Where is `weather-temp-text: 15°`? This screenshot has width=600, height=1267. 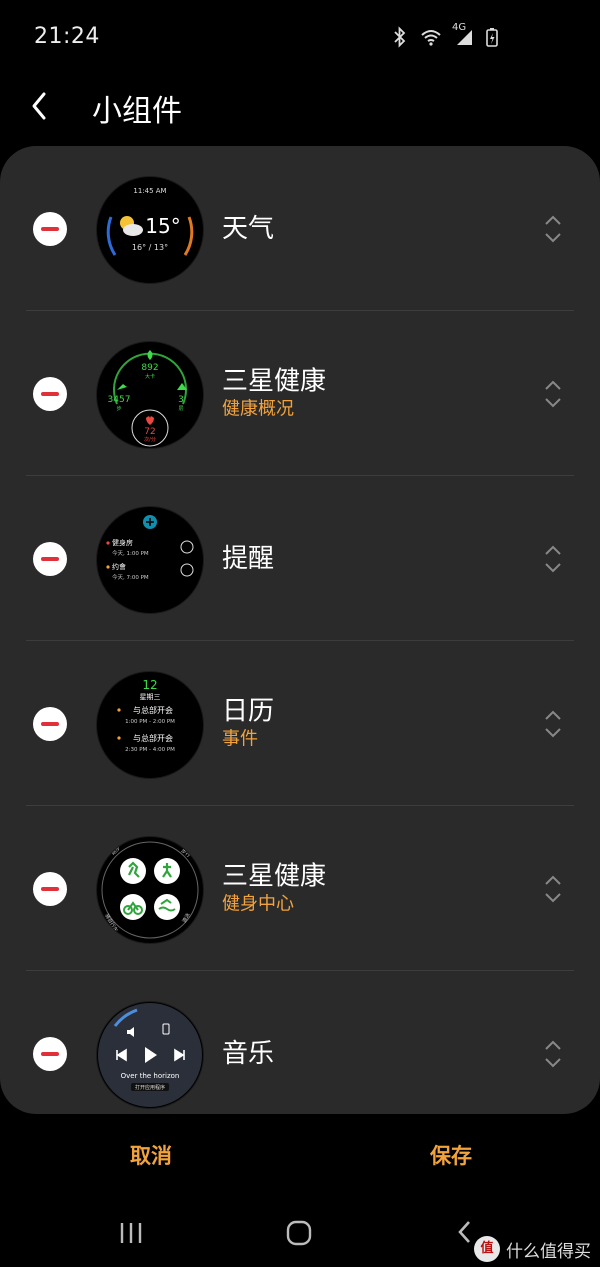
weather-temp-text: 15° is located at coordinates (162, 226).